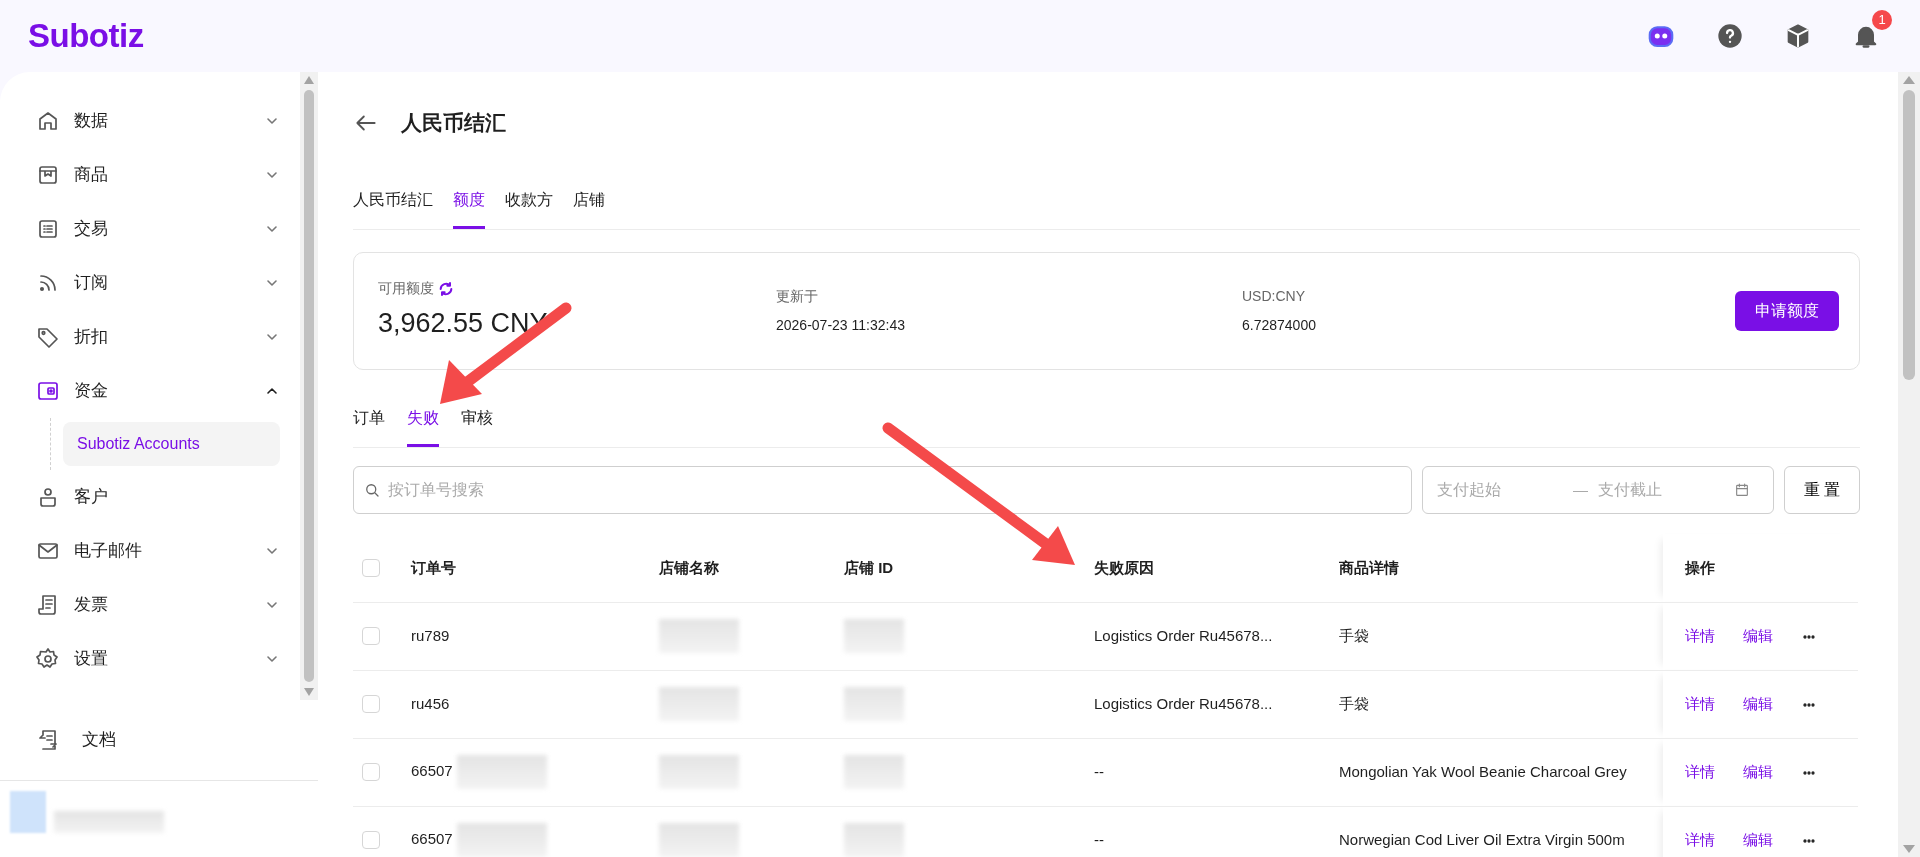  What do you see at coordinates (1274, 296) in the screenshot?
I see `rate-label: USD:CNY` at bounding box center [1274, 296].